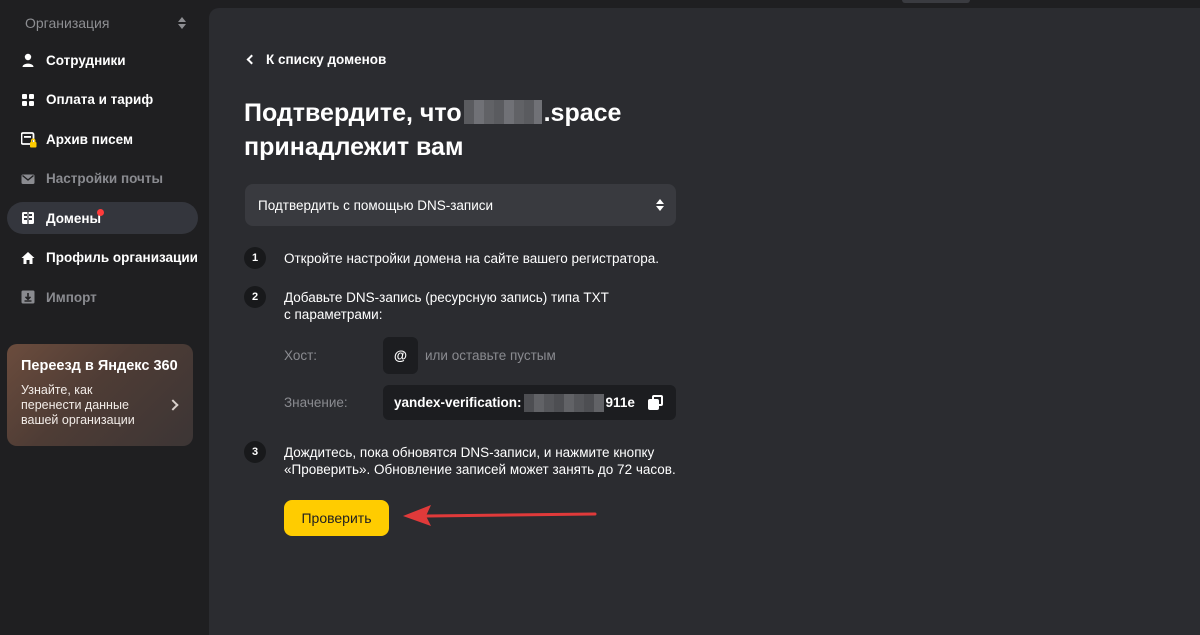 The width and height of the screenshot is (1200, 635). Describe the element at coordinates (100, 212) in the screenshot. I see `notification-dot` at that location.